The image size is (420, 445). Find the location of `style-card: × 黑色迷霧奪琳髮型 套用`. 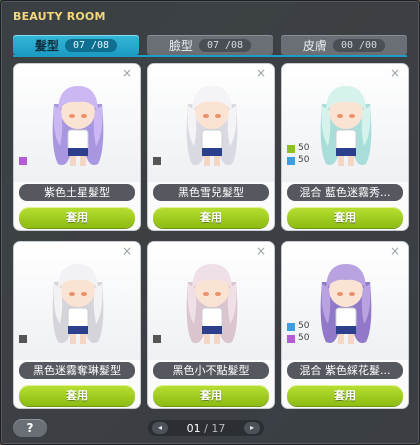

style-card: × 黑色迷霧奪琳髮型 套用 is located at coordinates (77, 325).